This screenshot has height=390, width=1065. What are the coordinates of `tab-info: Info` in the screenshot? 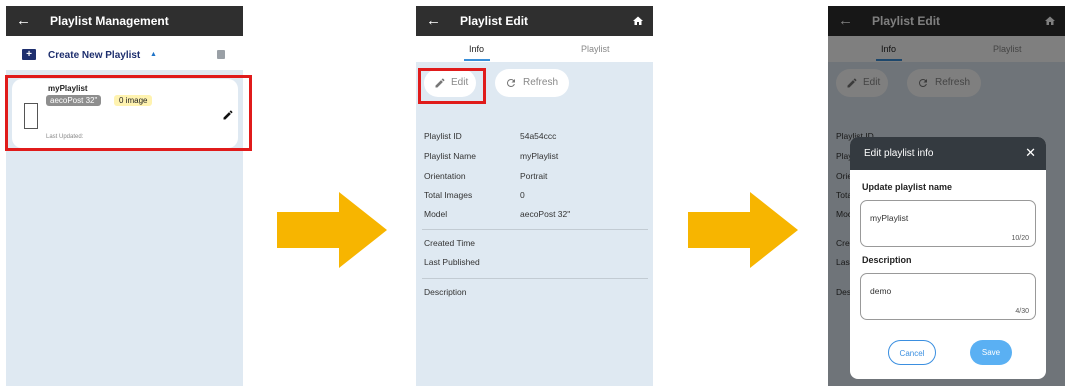 It's located at (476, 49).